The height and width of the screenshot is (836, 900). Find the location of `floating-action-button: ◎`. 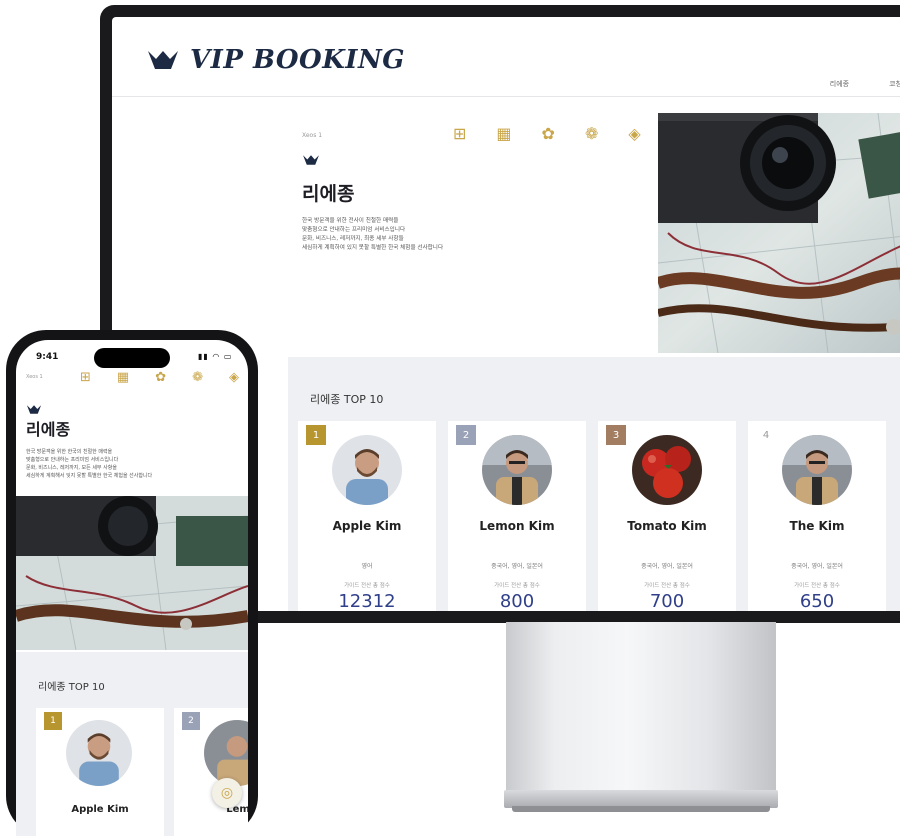

floating-action-button: ◎ is located at coordinates (227, 793).